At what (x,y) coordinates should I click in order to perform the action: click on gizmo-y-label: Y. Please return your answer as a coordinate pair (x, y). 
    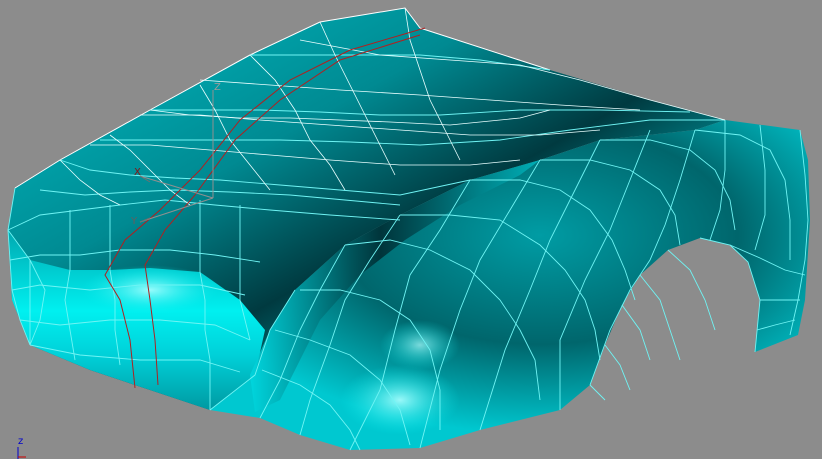
    Looking at the image, I should click on (134, 221).